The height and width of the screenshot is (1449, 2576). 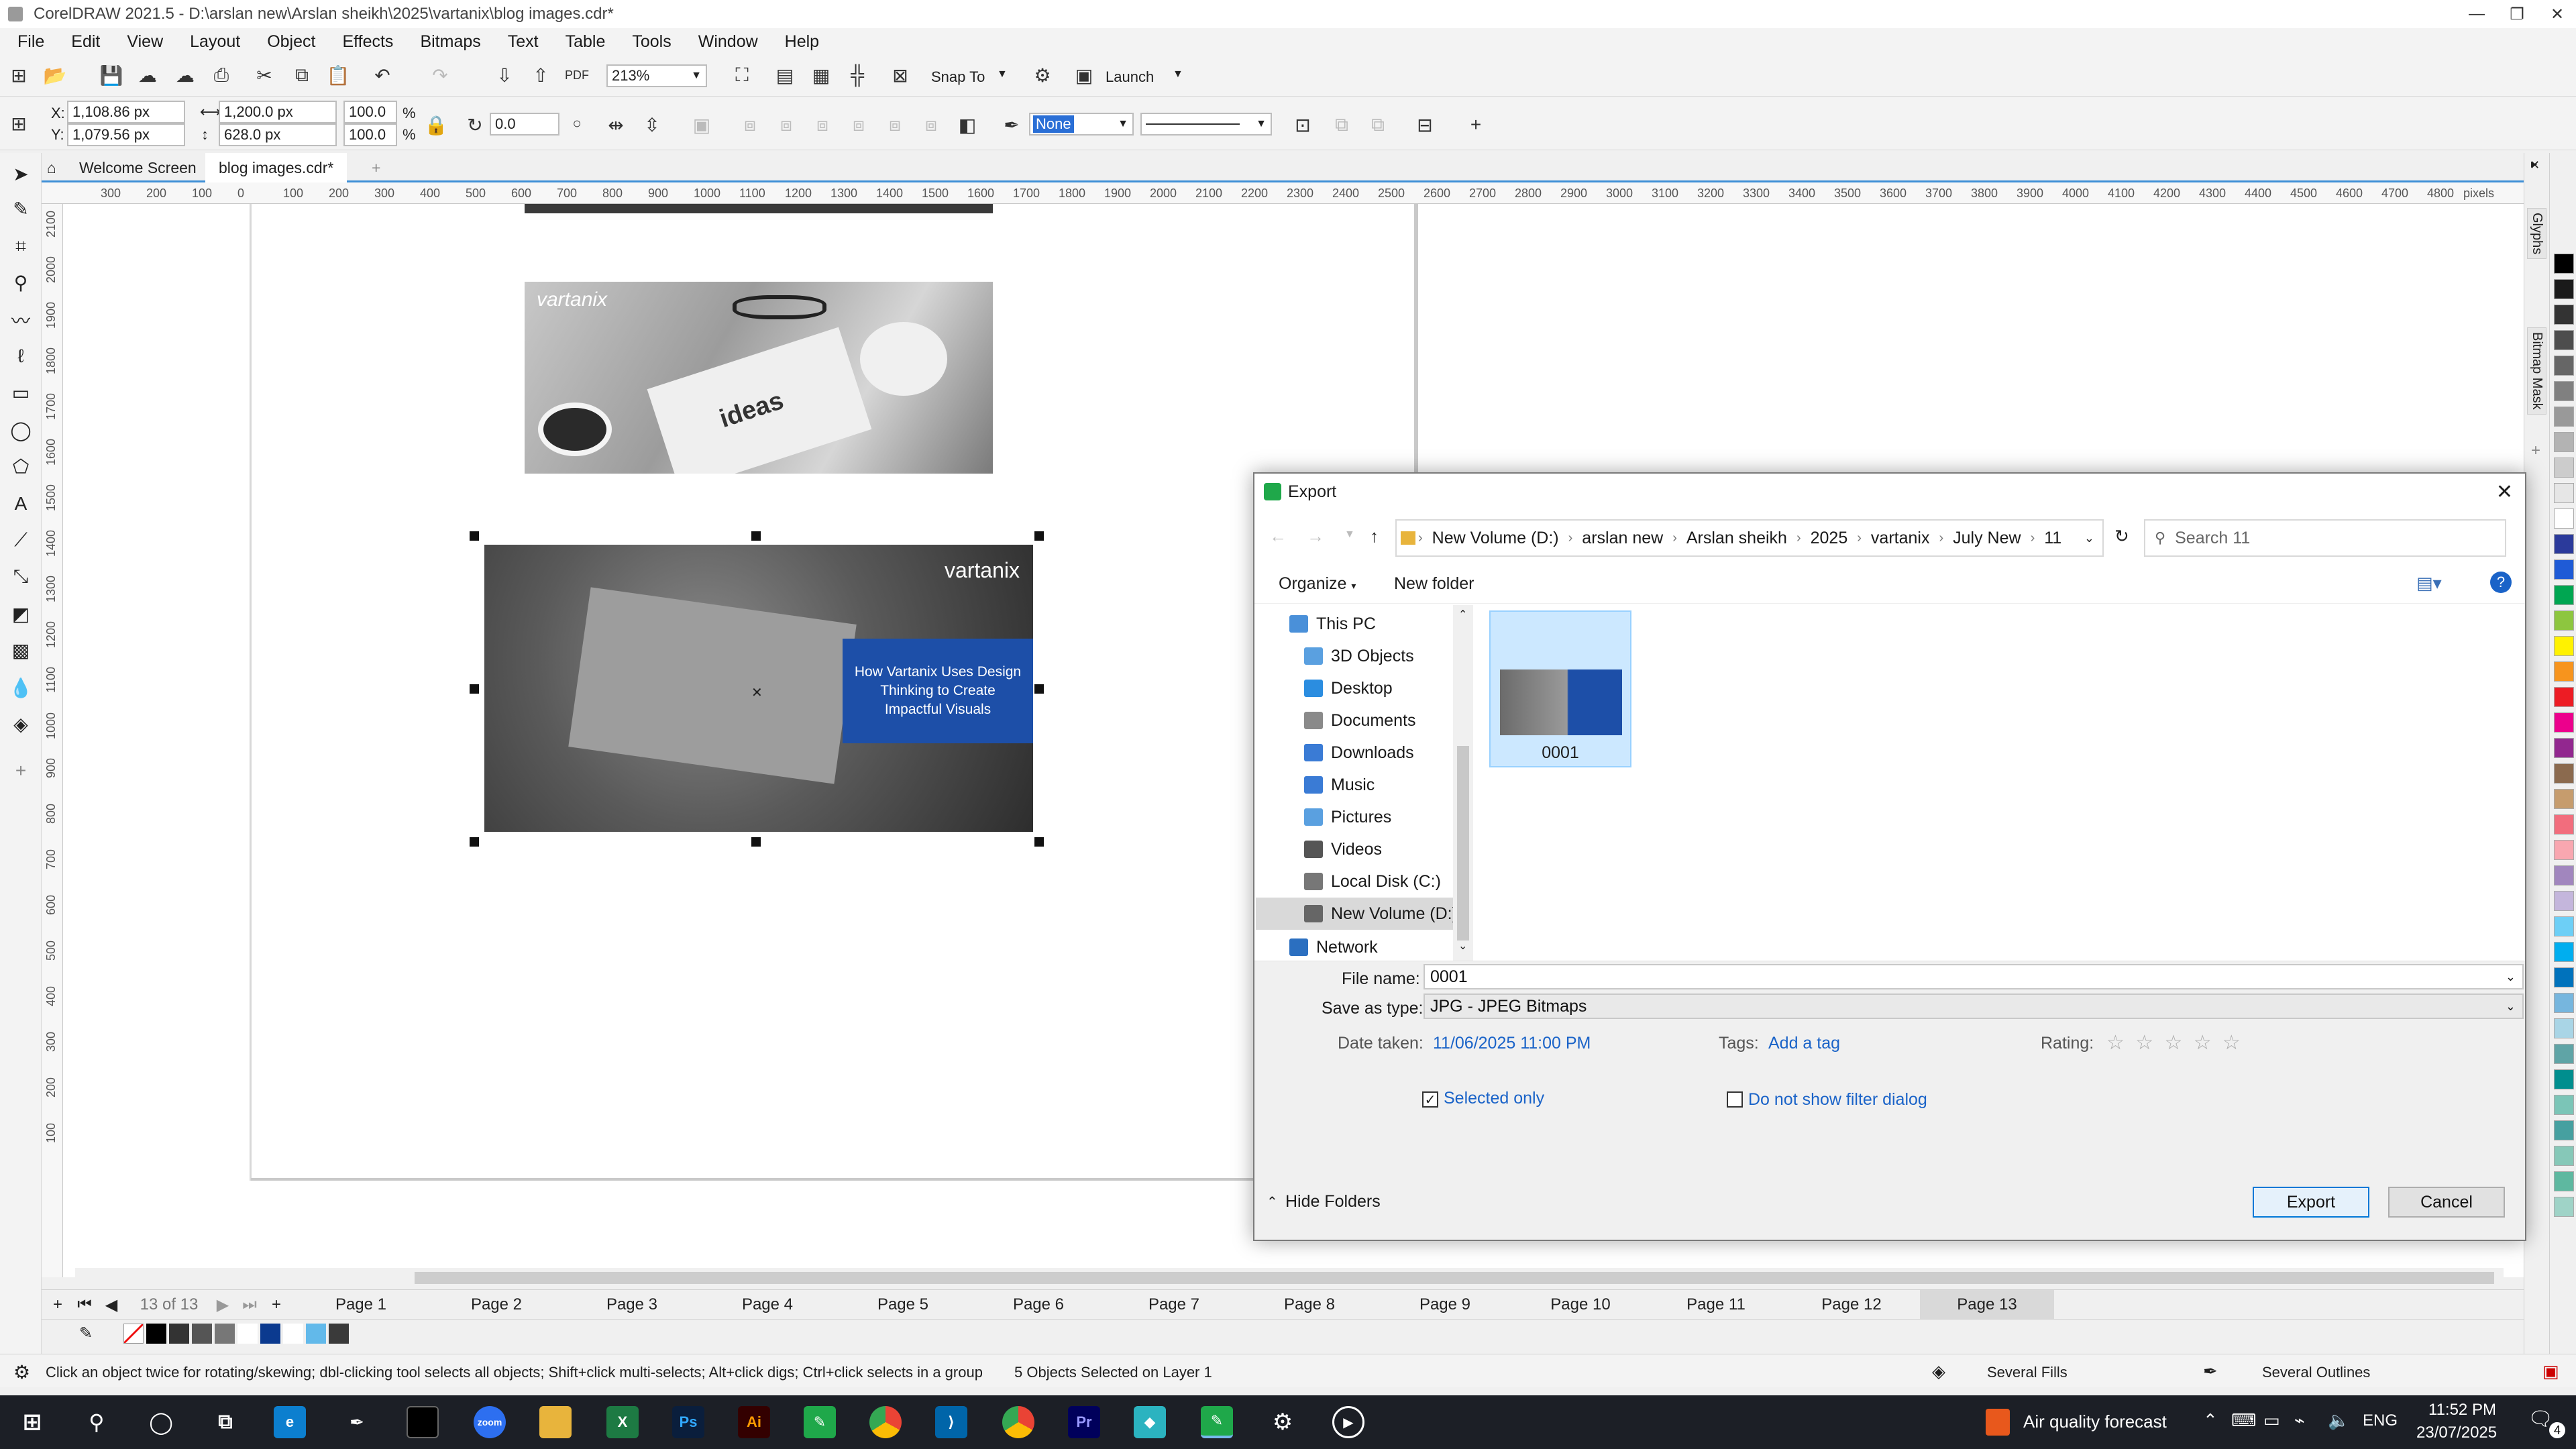 What do you see at coordinates (577, 75) in the screenshot?
I see `publish-pdf-icon: PDF` at bounding box center [577, 75].